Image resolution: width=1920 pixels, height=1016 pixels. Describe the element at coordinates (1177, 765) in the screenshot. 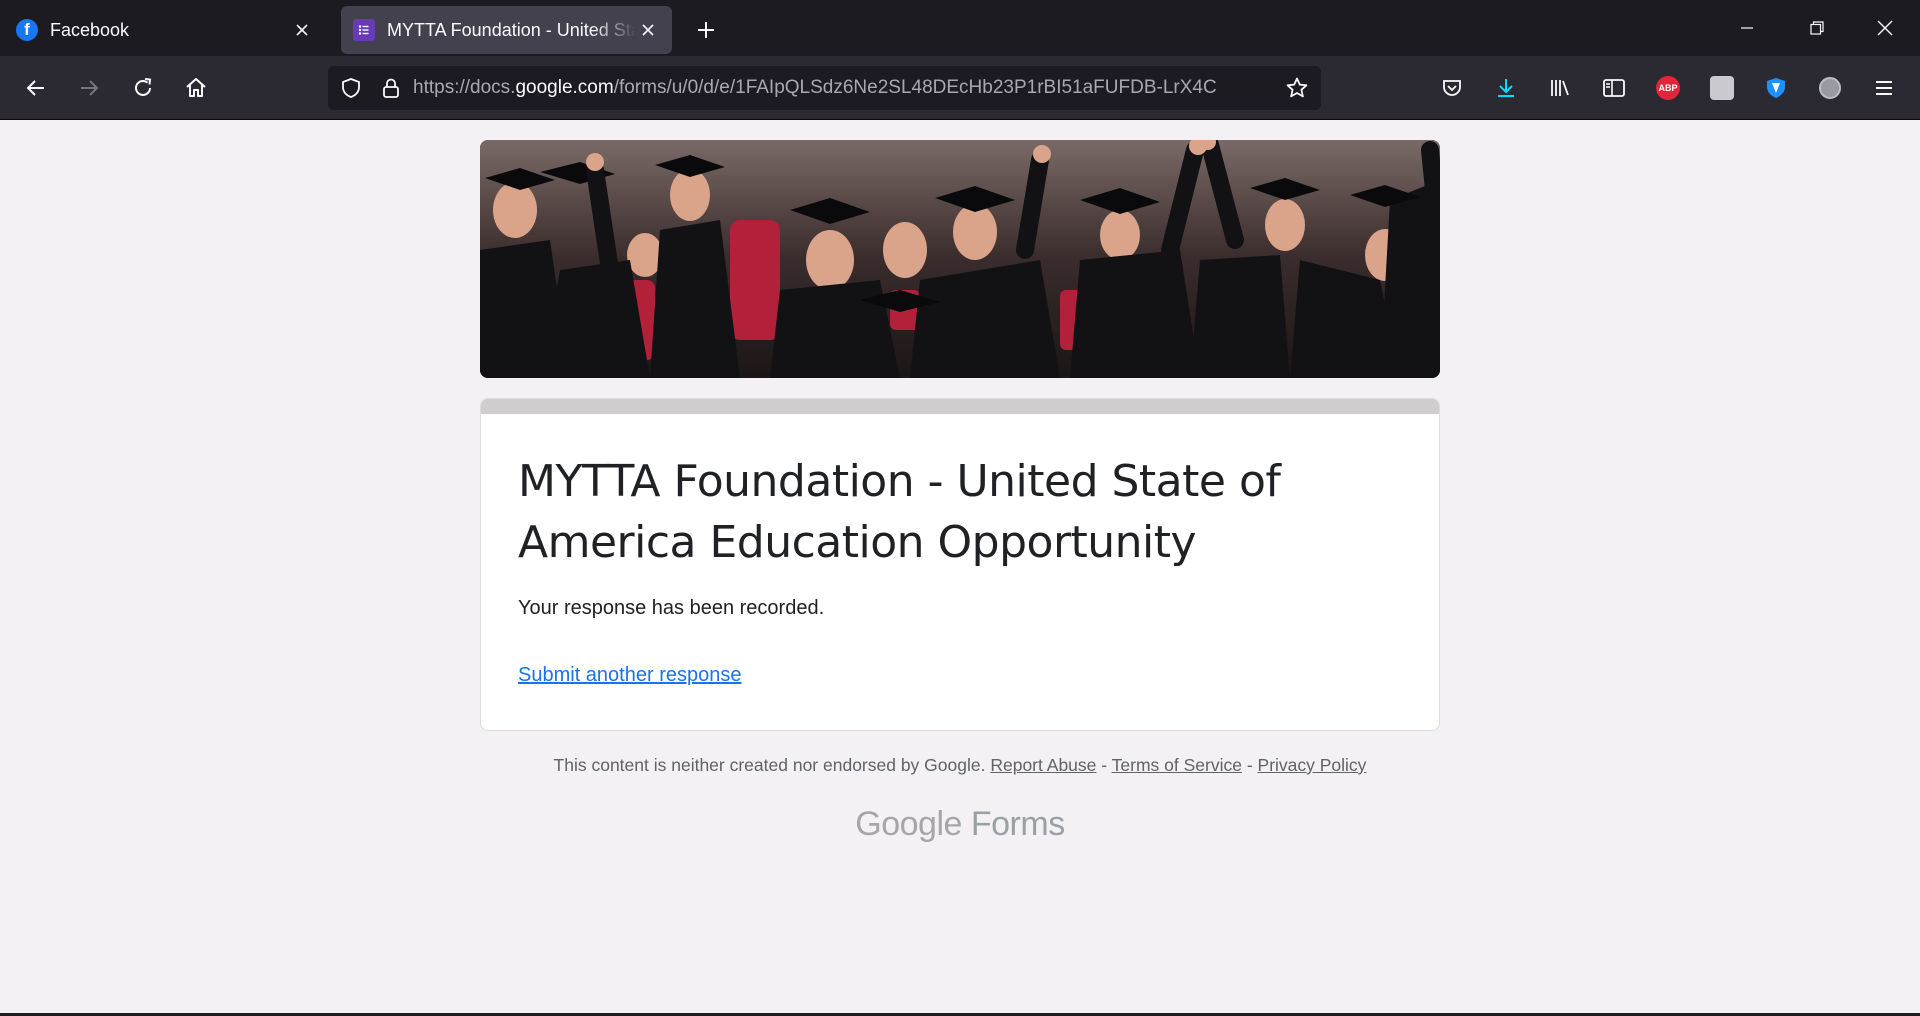

I see `terms-of-service-link: Terms of Service` at that location.